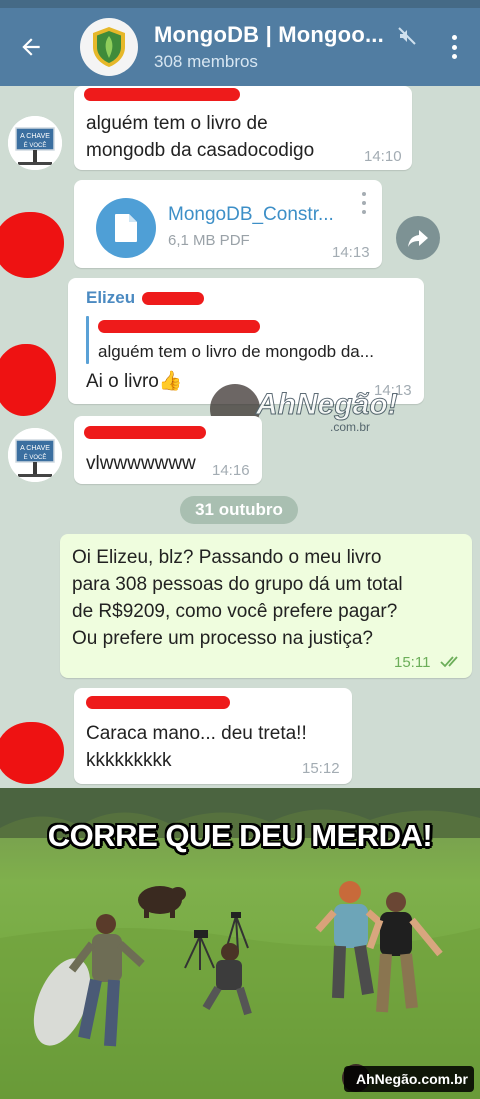  What do you see at coordinates (200, 150) in the screenshot?
I see `message-text-line: mongodb da casadocodigo` at bounding box center [200, 150].